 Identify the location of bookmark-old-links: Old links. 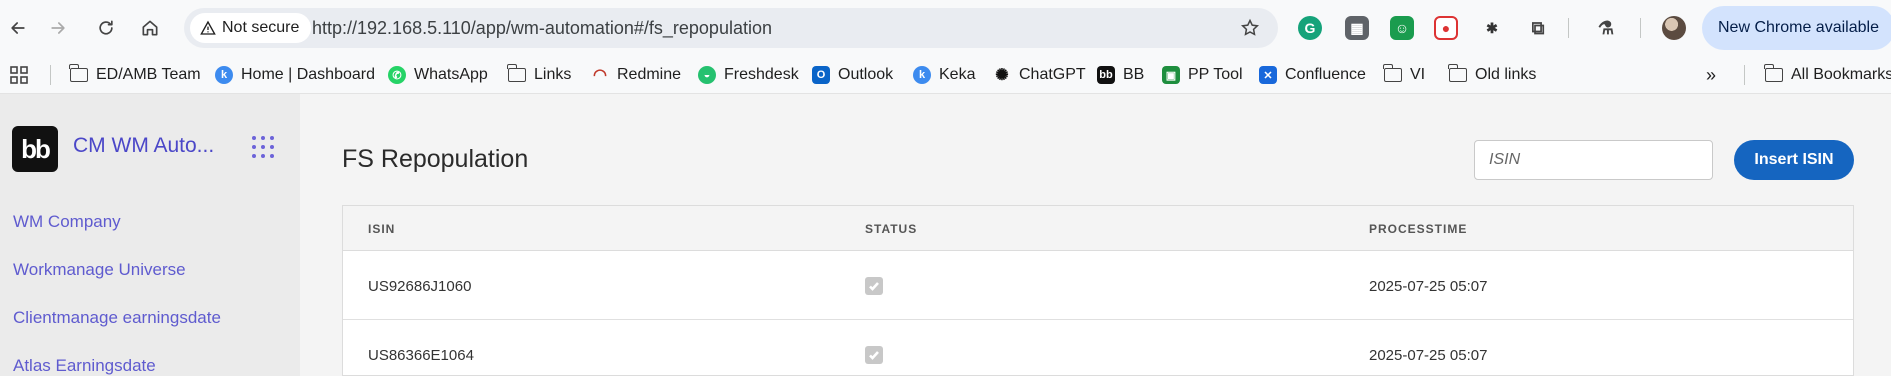
(1492, 75).